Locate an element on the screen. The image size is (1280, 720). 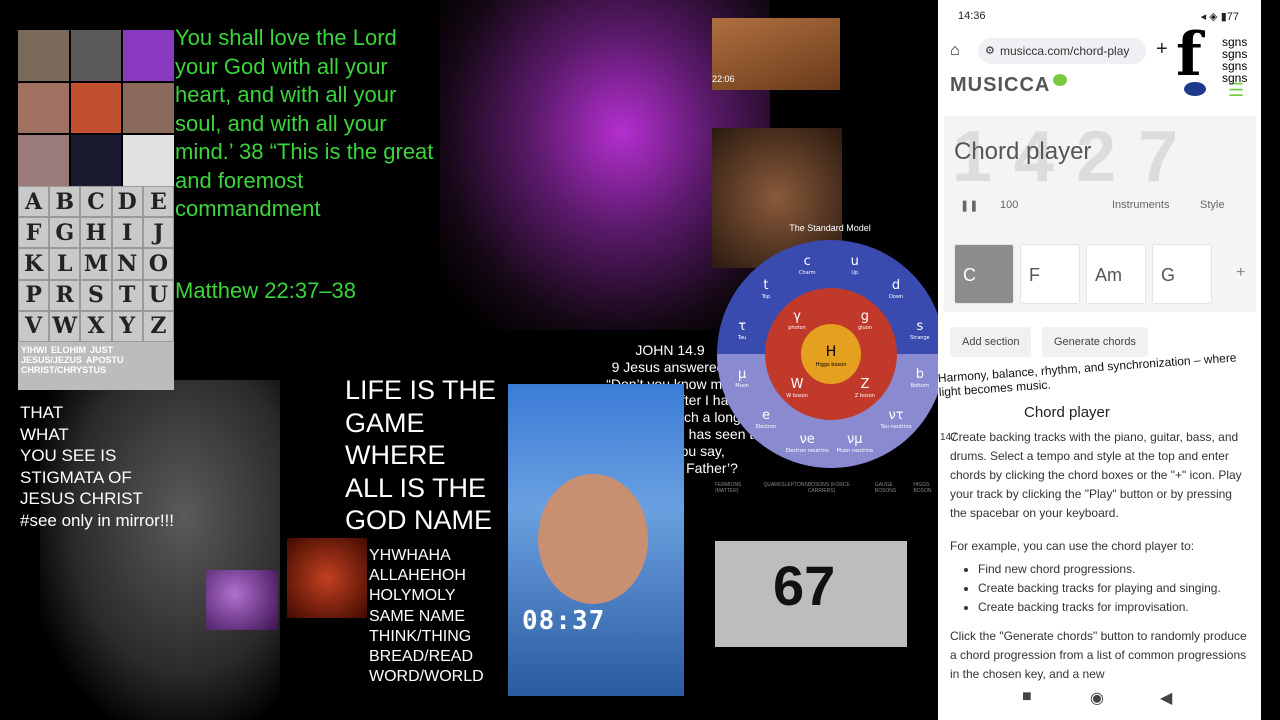
alphabet-letter: Y is located at coordinates (127, 326).